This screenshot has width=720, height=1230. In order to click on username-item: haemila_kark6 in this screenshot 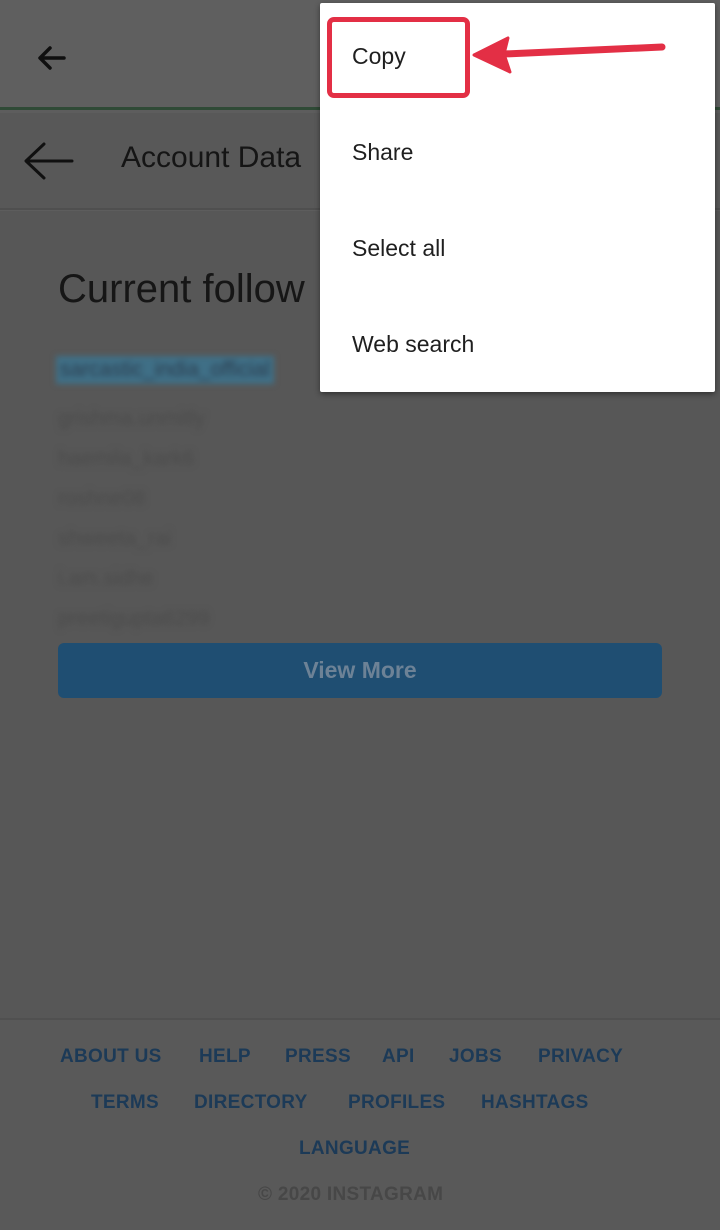, I will do `click(126, 459)`.